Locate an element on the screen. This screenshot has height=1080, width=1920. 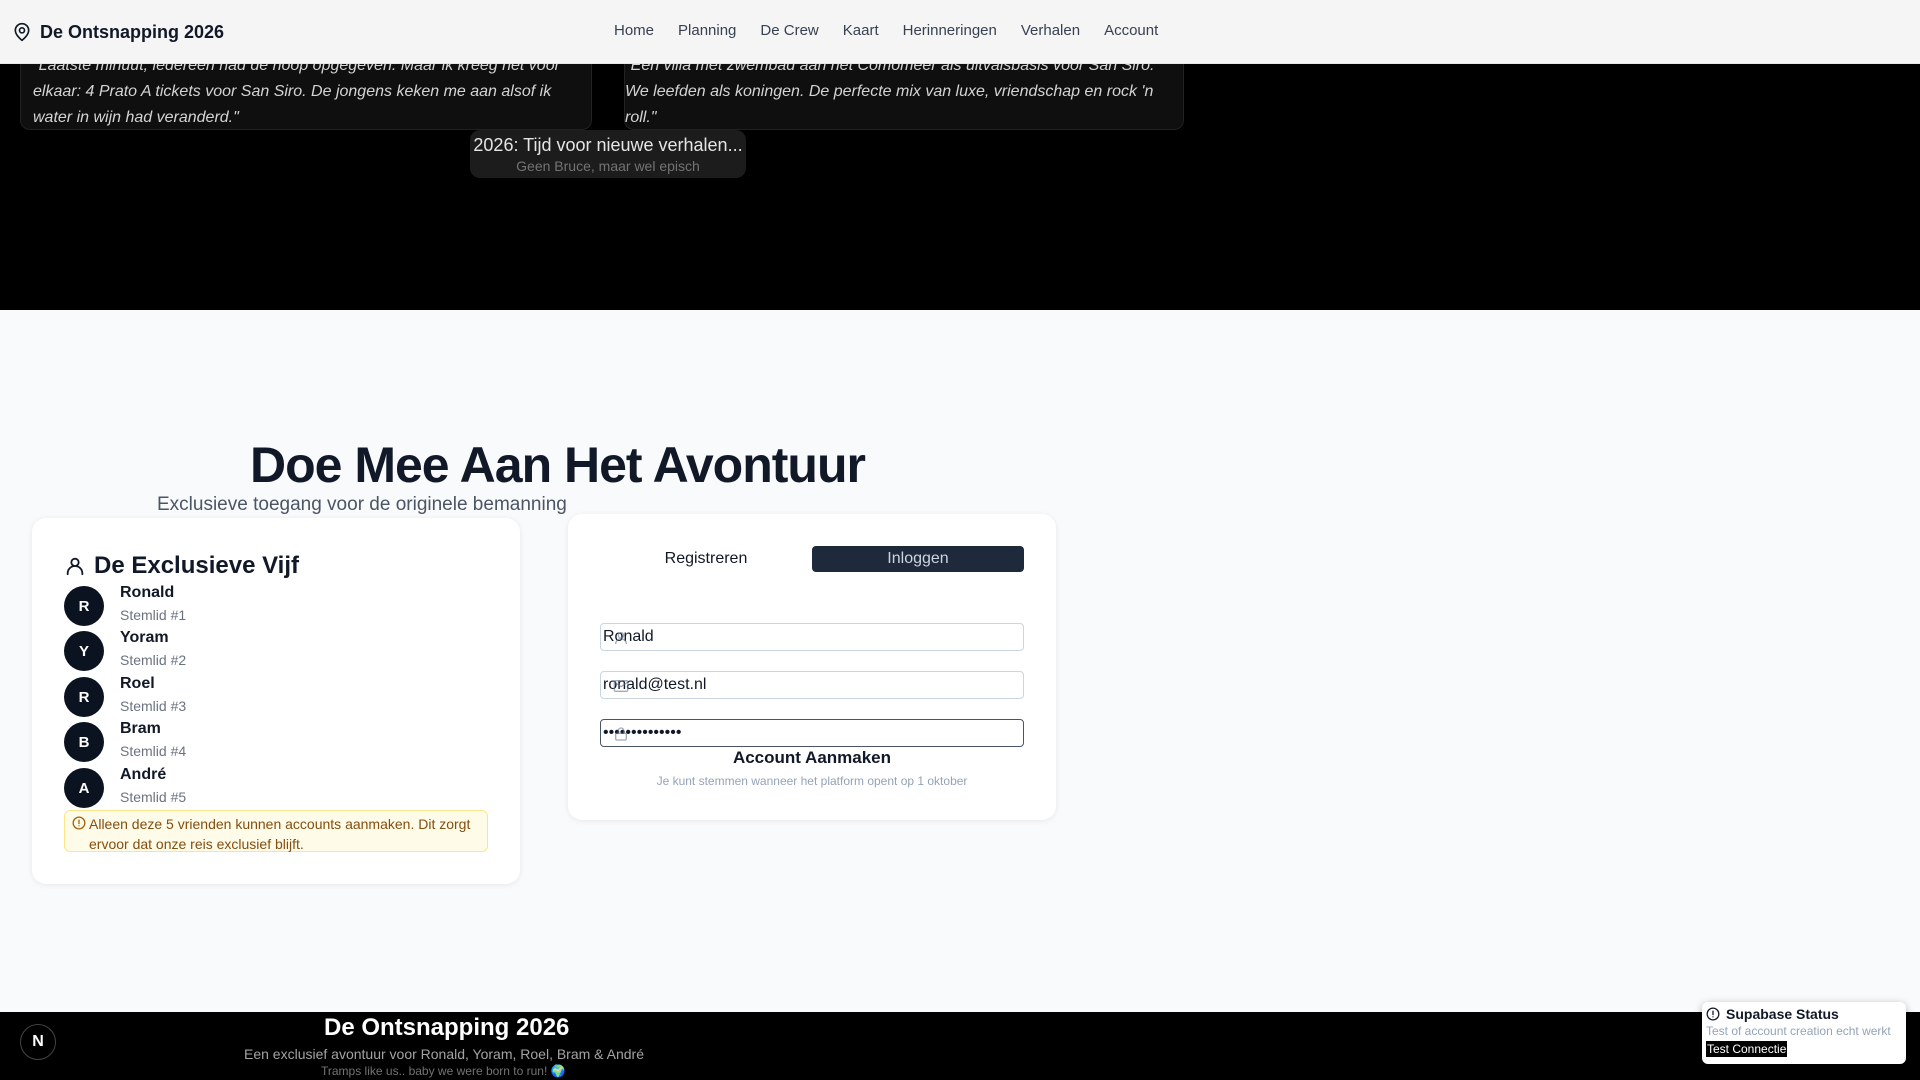
name-input is located at coordinates (813, 637).